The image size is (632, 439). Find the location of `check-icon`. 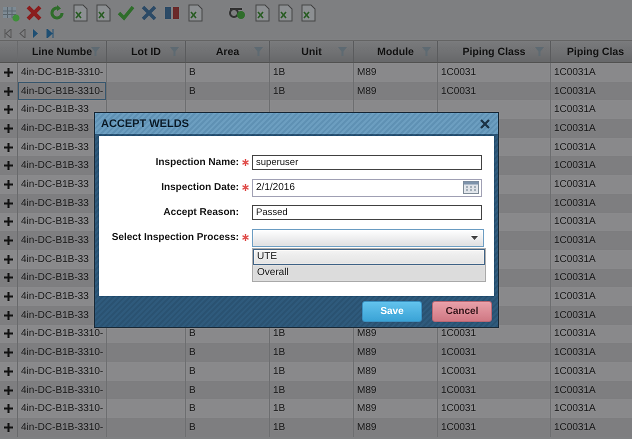

check-icon is located at coordinates (126, 13).